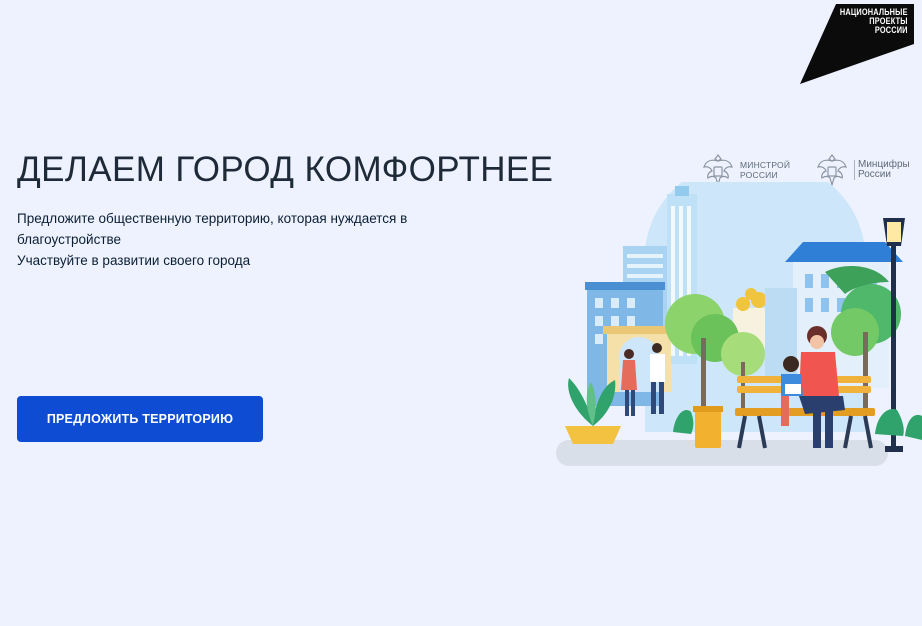 Image resolution: width=922 pixels, height=626 pixels. I want to click on potted-plant, so click(593, 411).